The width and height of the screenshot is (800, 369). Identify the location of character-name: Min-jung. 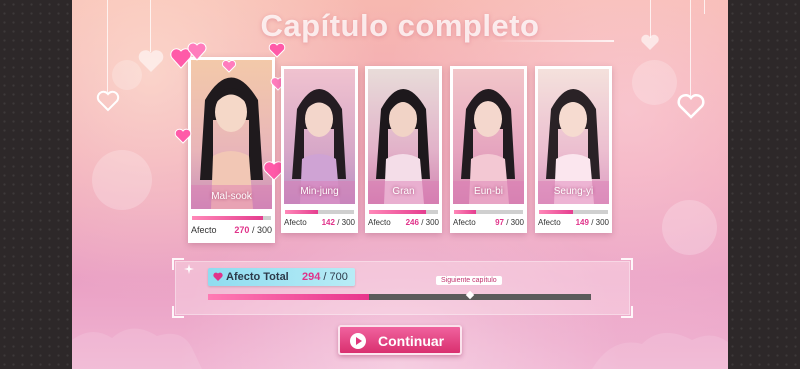
(319, 191).